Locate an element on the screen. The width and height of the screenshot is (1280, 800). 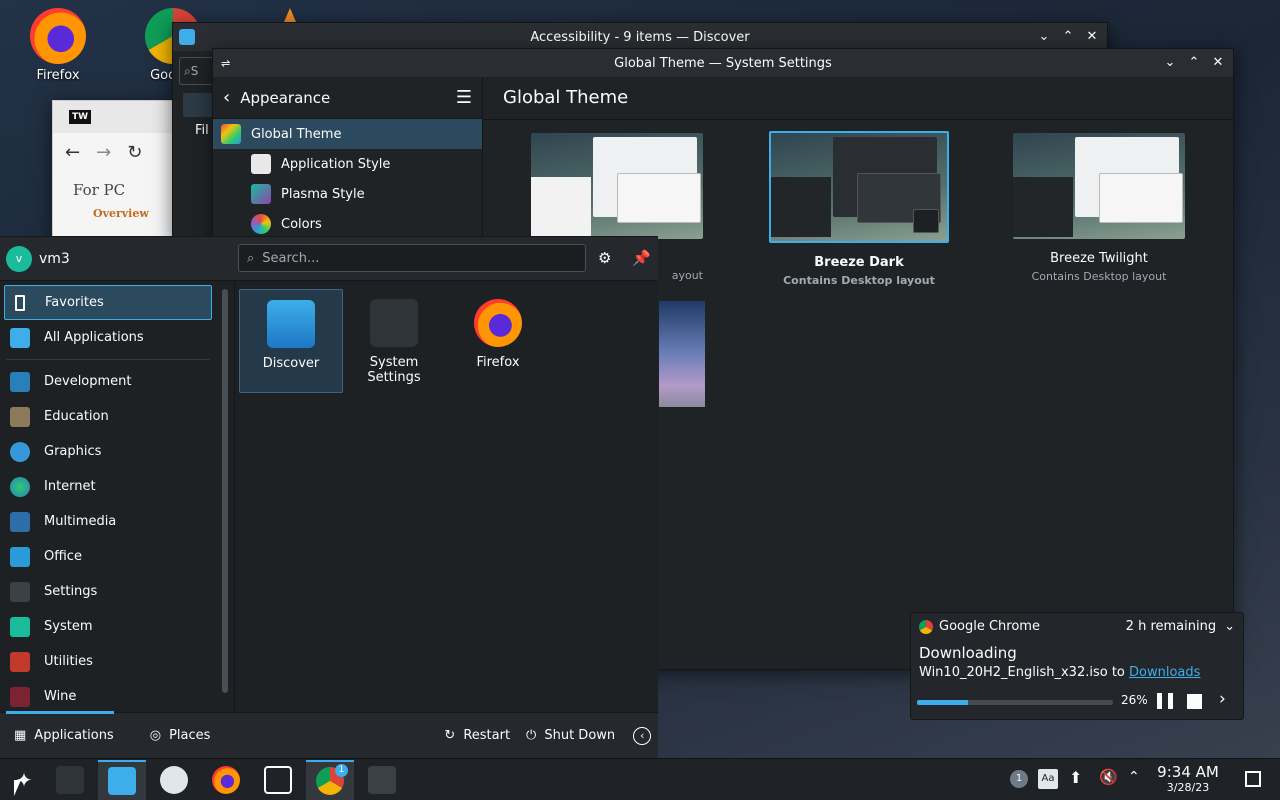
notification-remaining: 2 h remaining is located at coordinates (1171, 626).